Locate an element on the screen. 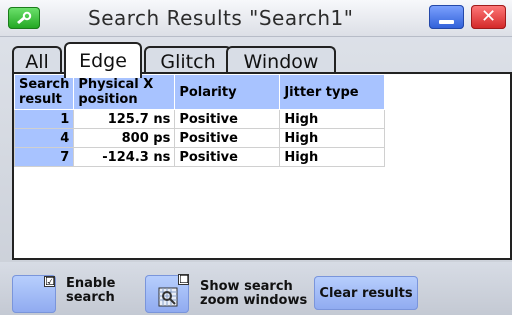 The height and width of the screenshot is (315, 512). label-line: Show search is located at coordinates (246, 286).